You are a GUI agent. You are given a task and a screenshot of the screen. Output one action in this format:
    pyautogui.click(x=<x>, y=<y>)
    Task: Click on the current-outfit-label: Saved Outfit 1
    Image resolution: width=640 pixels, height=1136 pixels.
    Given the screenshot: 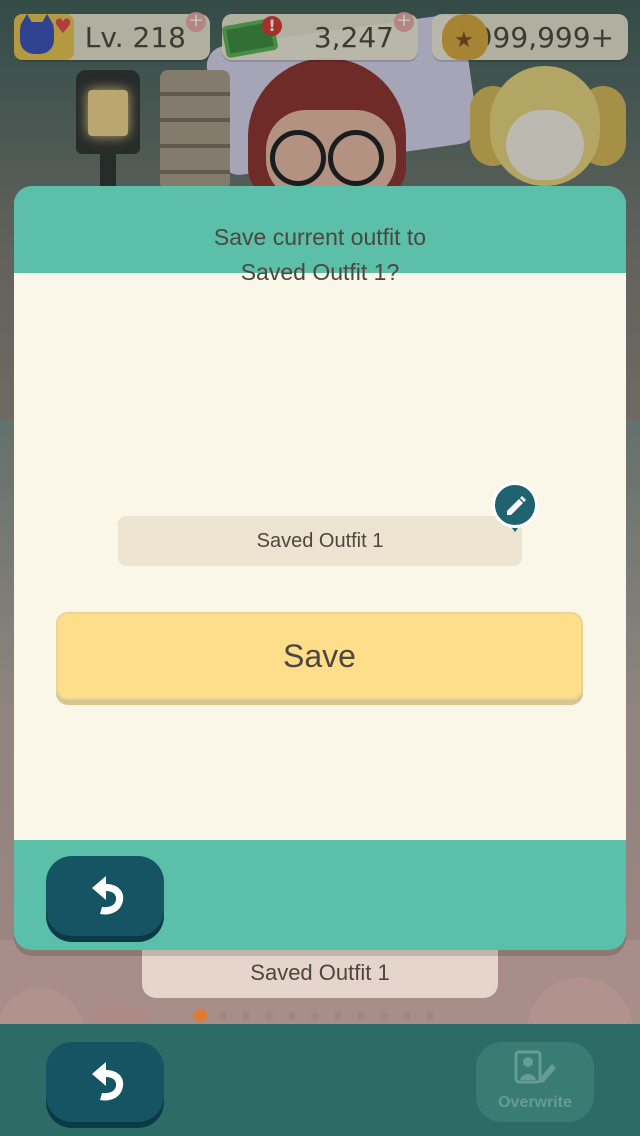 What is the action you would take?
    pyautogui.click(x=320, y=973)
    